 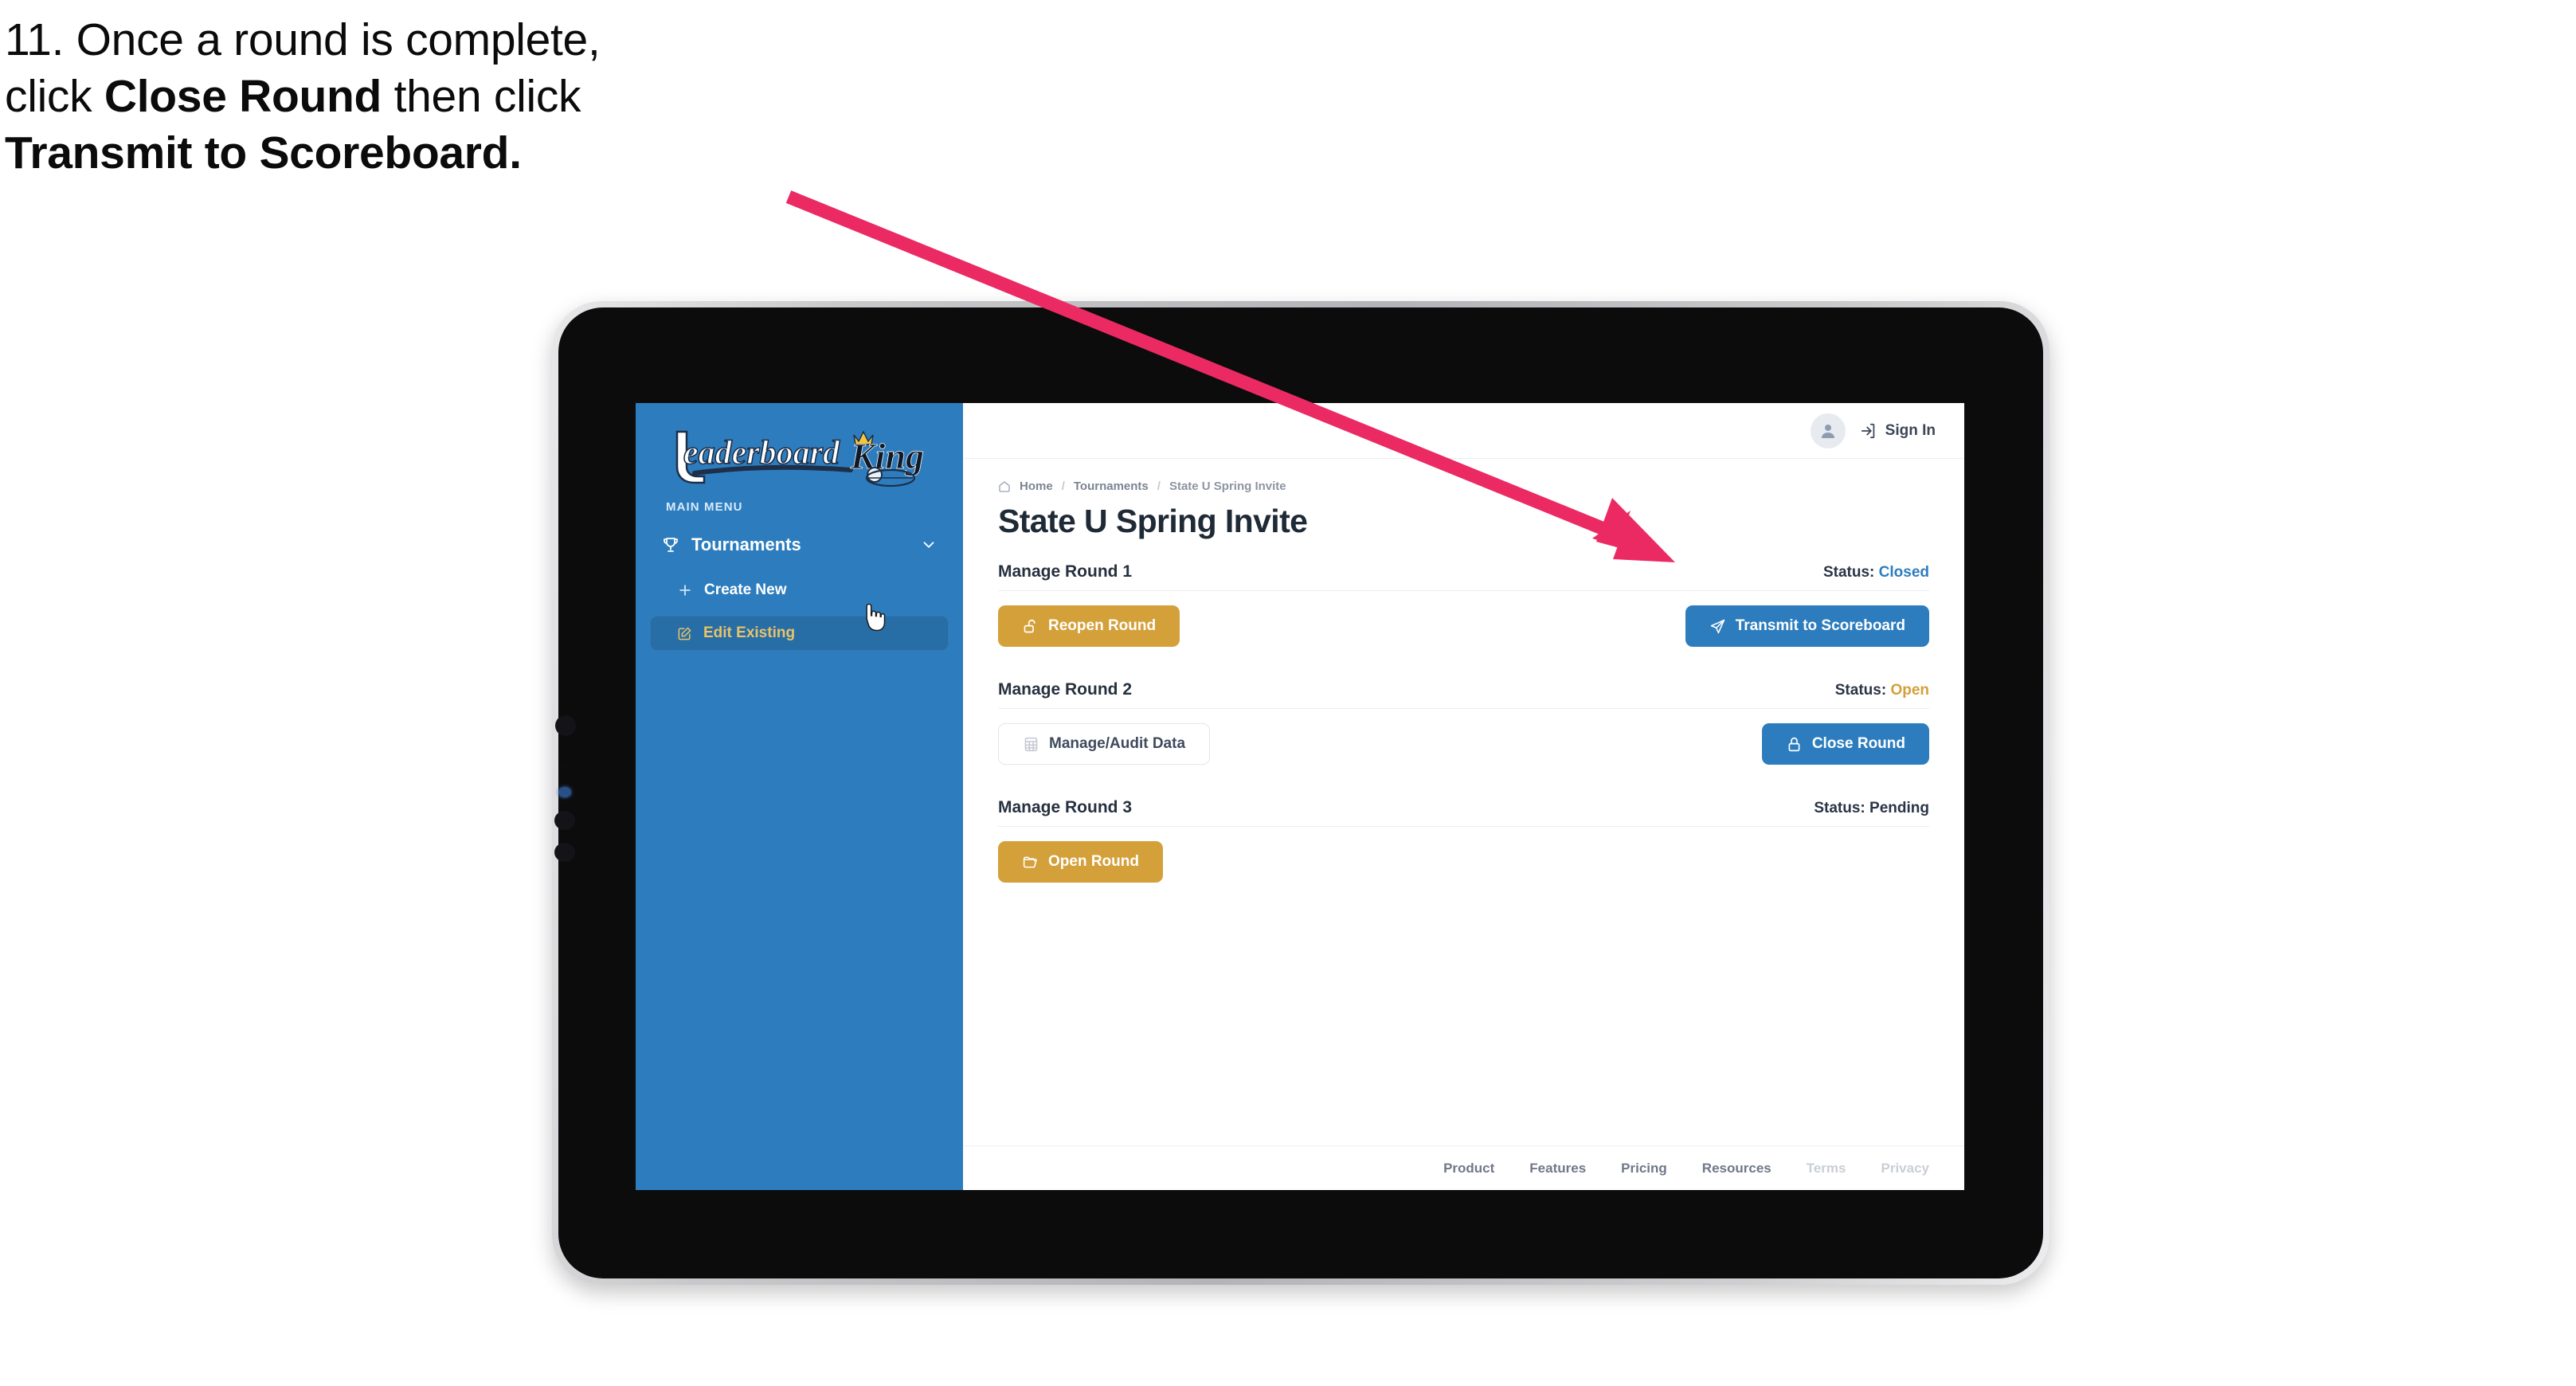 I want to click on transmit-to-scoreboard-button: Transmit to Scoreboard, so click(x=1807, y=626).